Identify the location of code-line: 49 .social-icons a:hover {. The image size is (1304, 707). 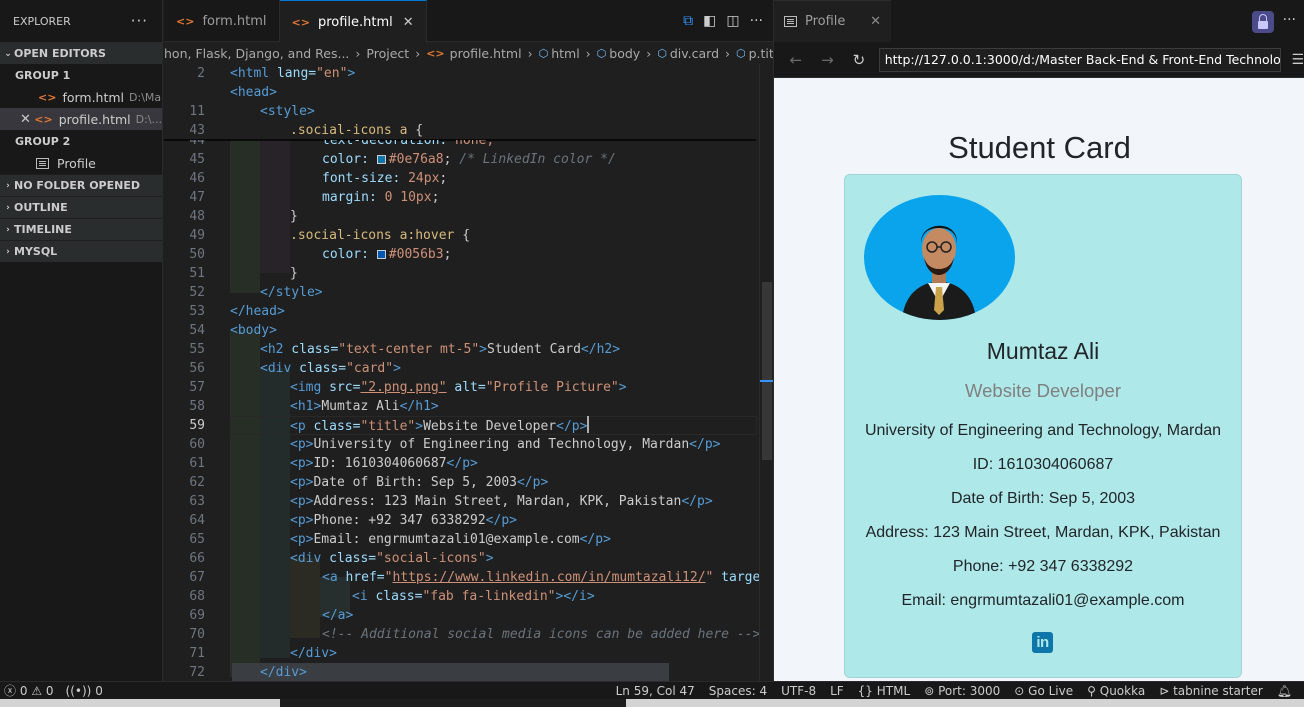
(461, 235).